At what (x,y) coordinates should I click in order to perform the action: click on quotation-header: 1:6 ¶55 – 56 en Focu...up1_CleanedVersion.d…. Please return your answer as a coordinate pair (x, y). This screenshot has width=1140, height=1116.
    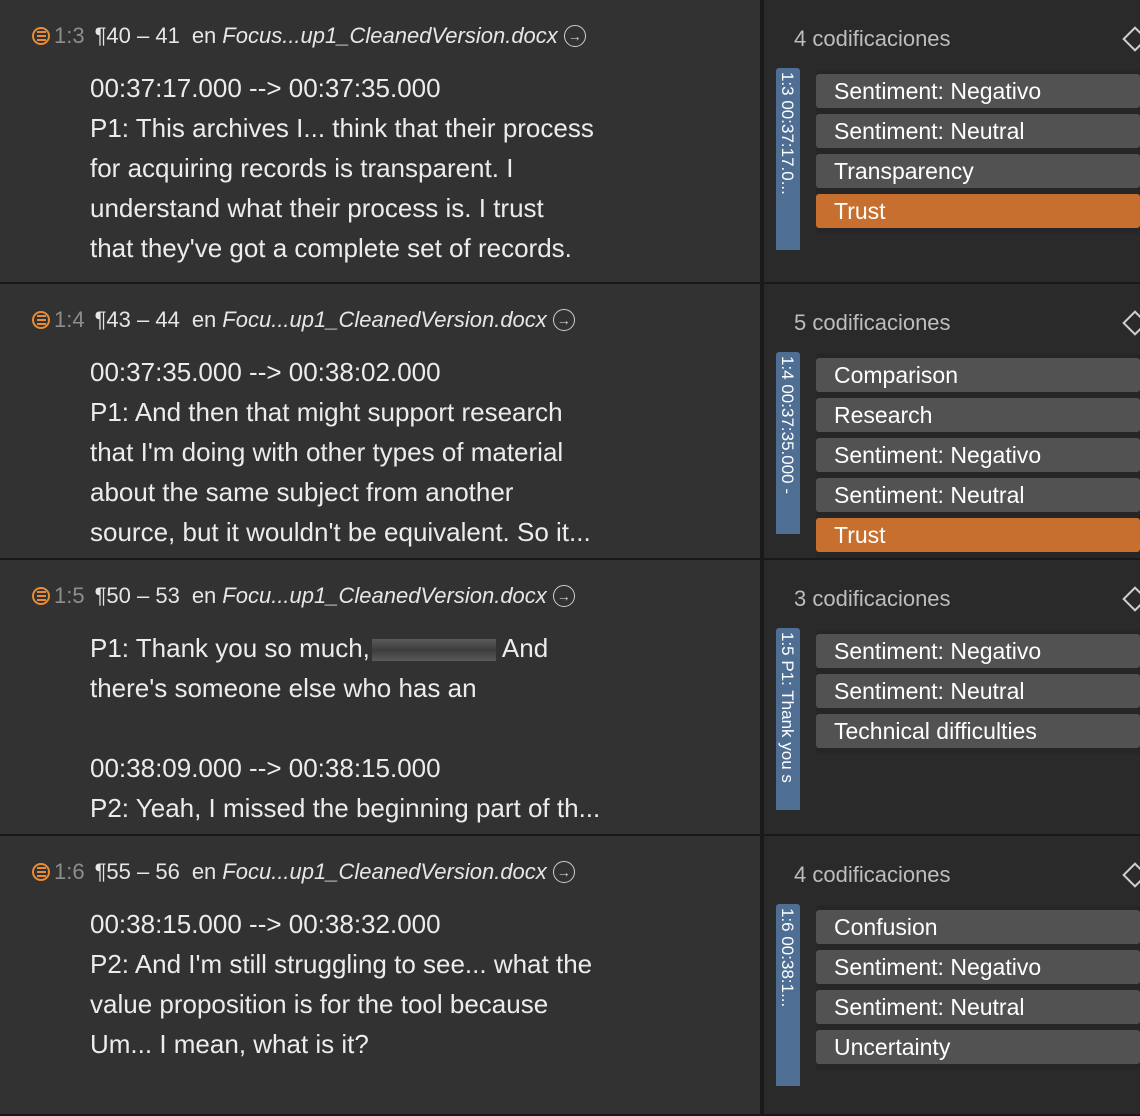
    Looking at the image, I should click on (395, 872).